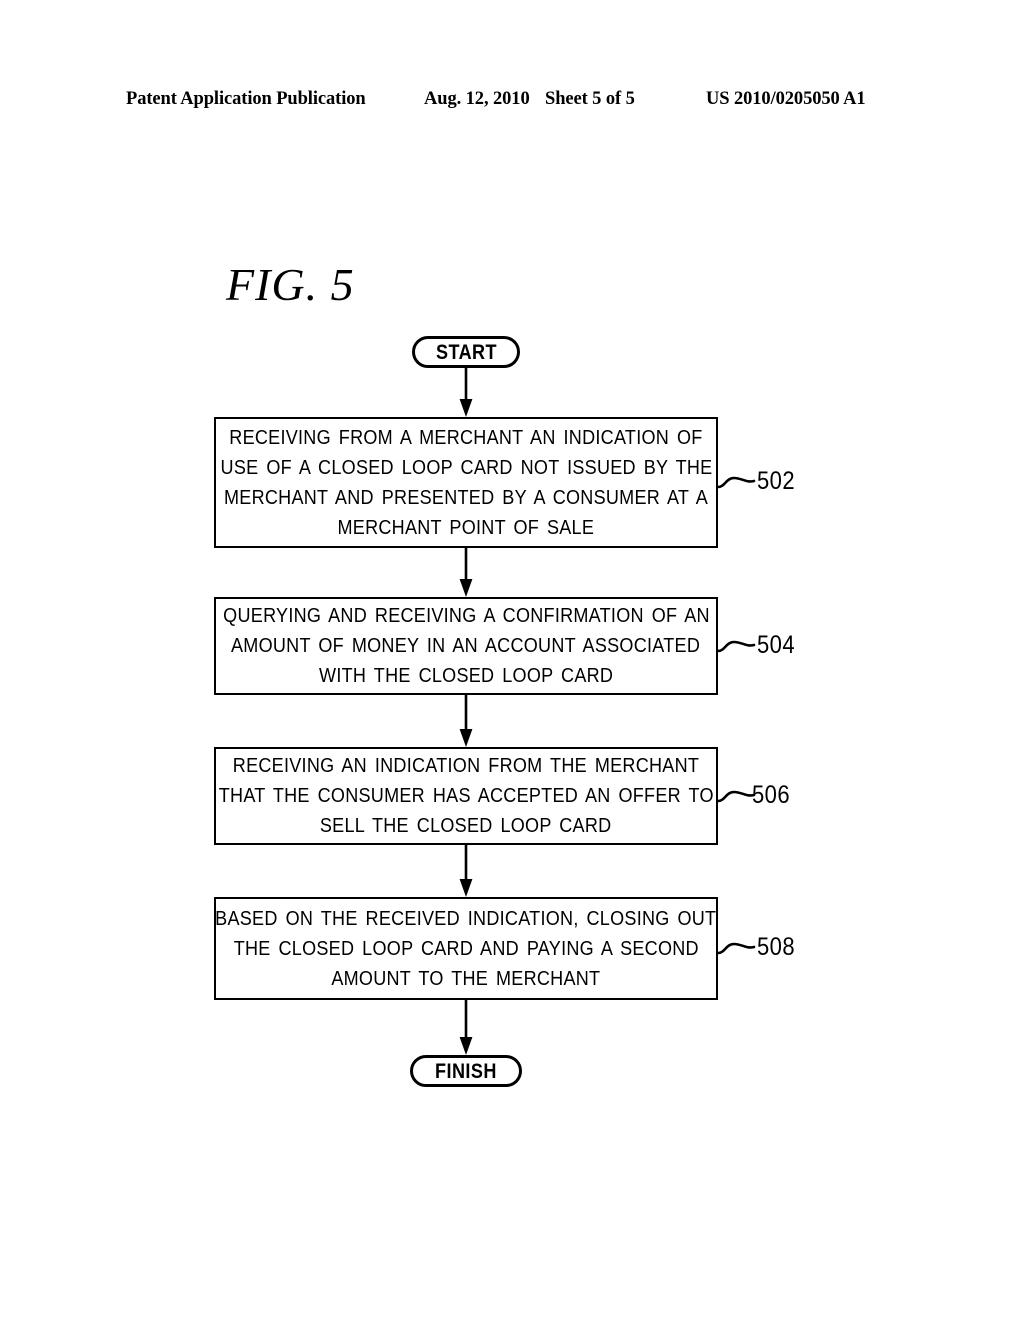  I want to click on header-date-text: Aug. 12, 2010, so click(477, 99).